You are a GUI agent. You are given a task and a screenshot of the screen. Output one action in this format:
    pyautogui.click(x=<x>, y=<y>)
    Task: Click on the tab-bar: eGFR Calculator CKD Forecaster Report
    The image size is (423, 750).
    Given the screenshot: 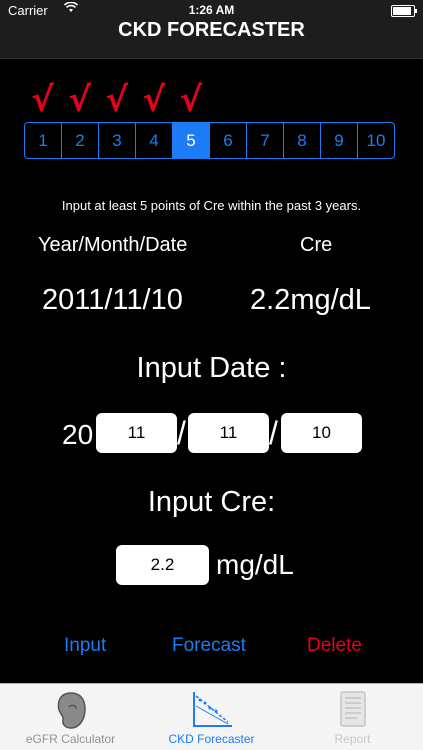 What is the action you would take?
    pyautogui.click(x=211, y=716)
    